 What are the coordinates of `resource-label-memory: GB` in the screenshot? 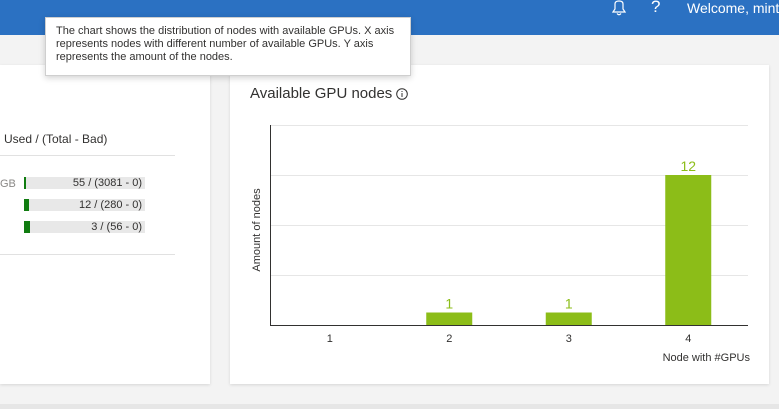 It's located at (8, 184).